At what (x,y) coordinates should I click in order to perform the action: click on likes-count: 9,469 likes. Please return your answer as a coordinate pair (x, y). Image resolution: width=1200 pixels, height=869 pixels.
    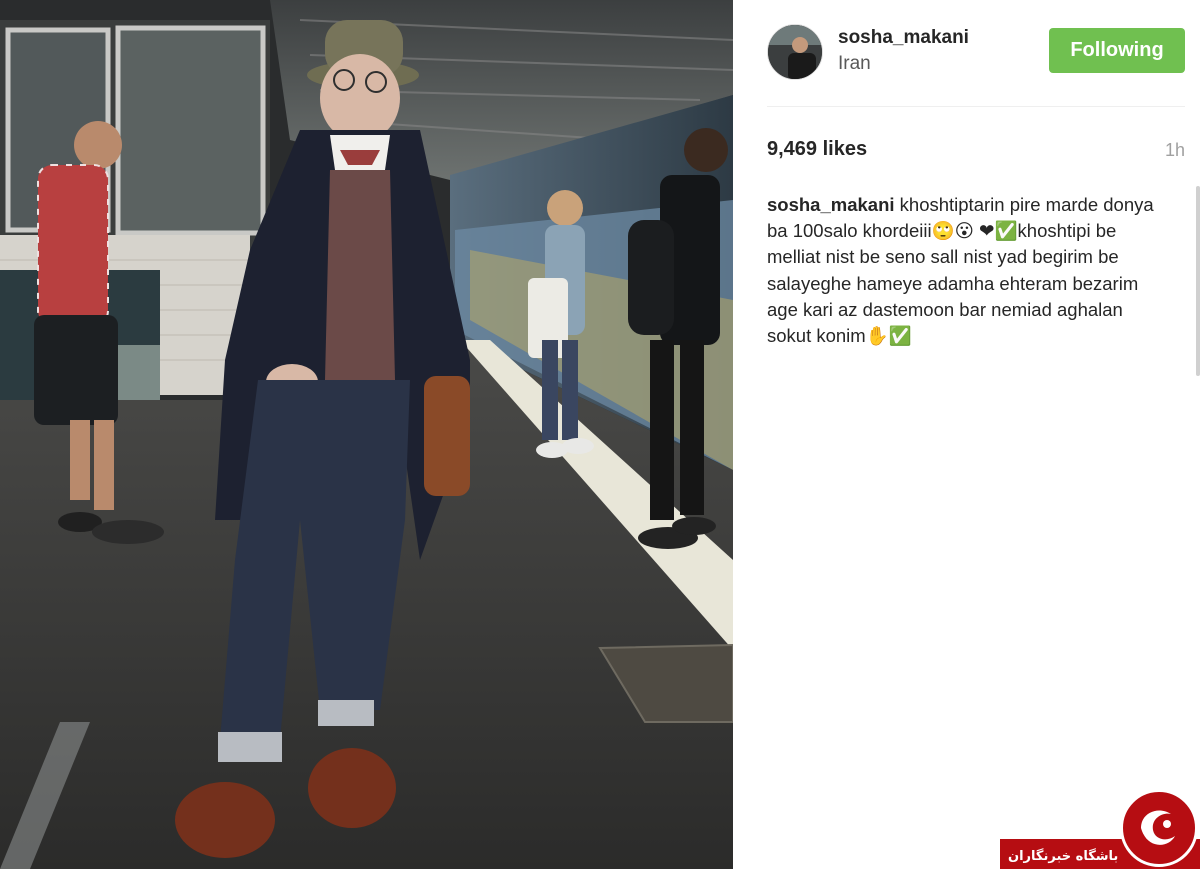
    Looking at the image, I should click on (817, 149).